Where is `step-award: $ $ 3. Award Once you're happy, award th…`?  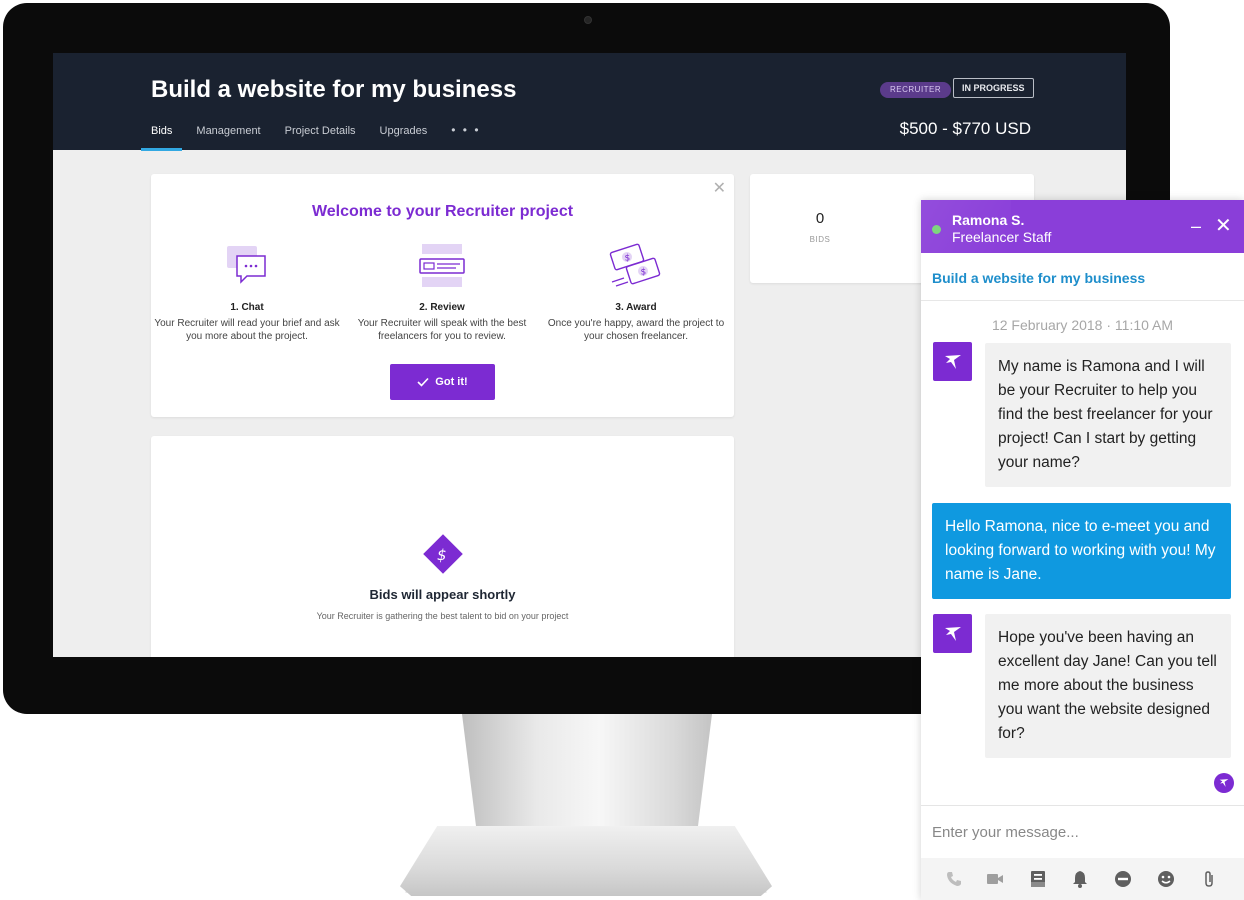
step-award: $ $ 3. Award Once you're happy, award th… is located at coordinates (636, 291).